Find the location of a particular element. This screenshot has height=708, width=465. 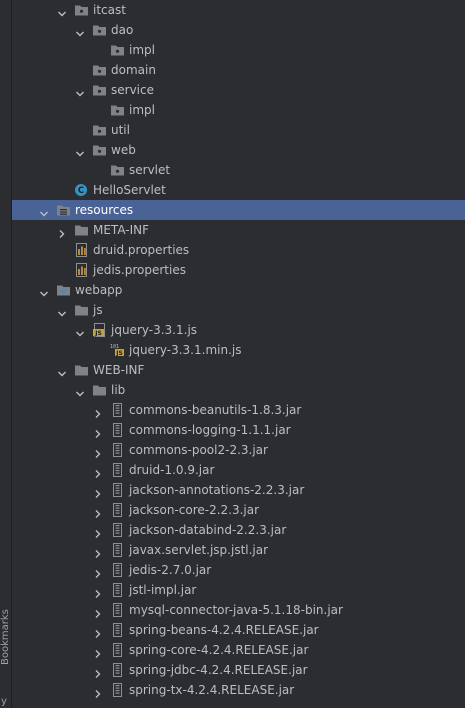

tree-node-label: commons-beanutils-1.8.3.jar is located at coordinates (215, 410).